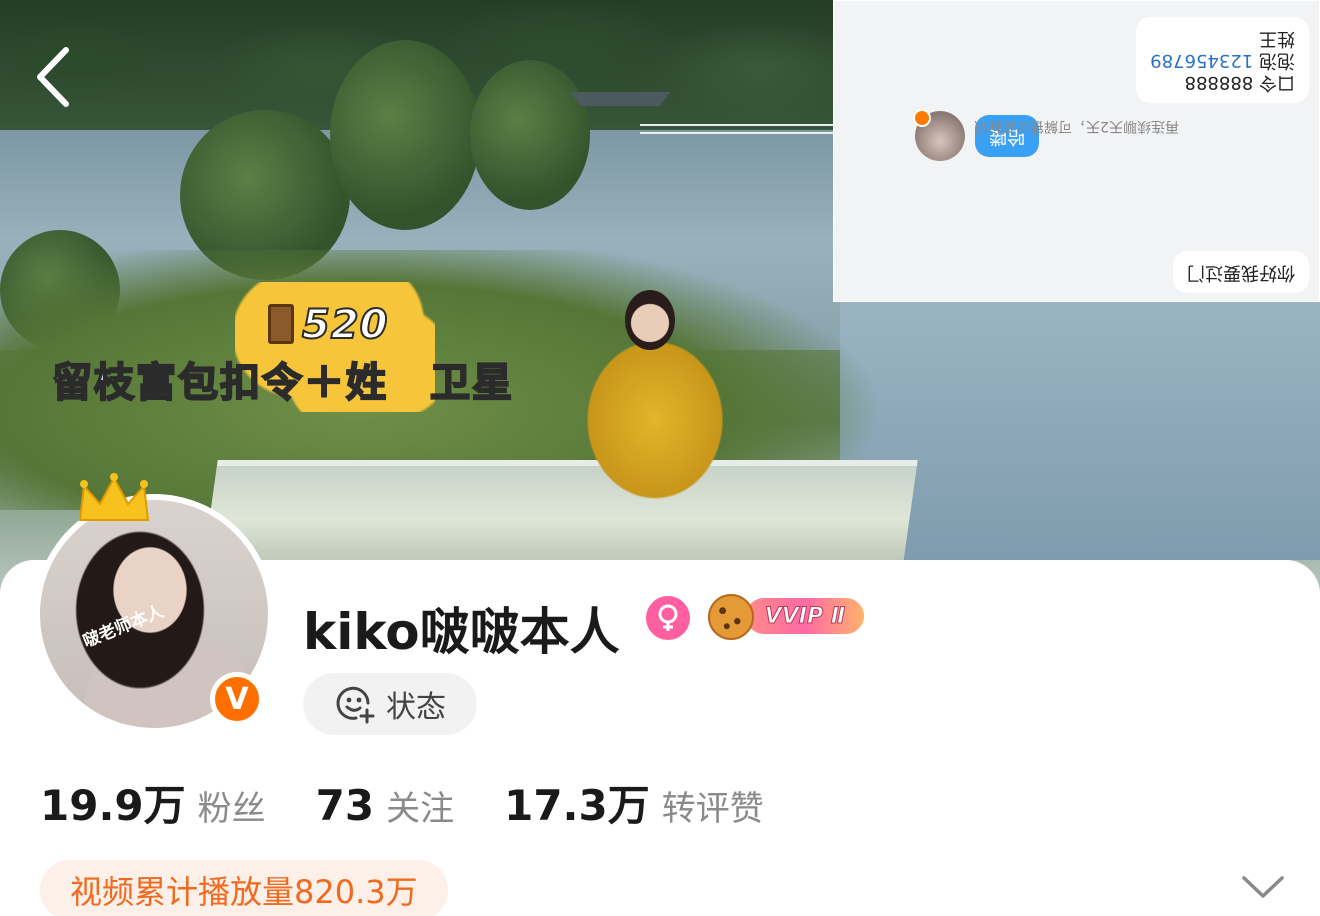  Describe the element at coordinates (281, 324) in the screenshot. I see `door-icon` at that location.